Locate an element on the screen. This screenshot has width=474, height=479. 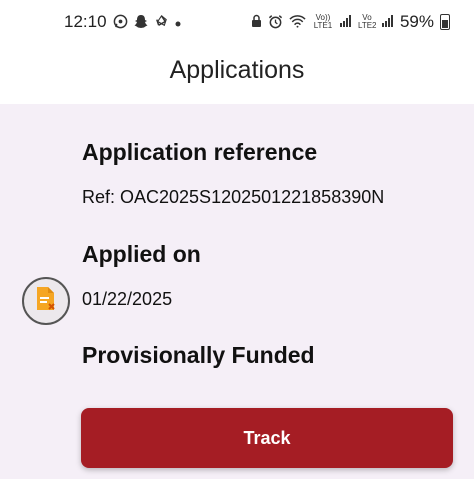
status-bar: 12:10 Vo)) LTE1 Vo LTE2 59% is located at coordinates (237, 22).